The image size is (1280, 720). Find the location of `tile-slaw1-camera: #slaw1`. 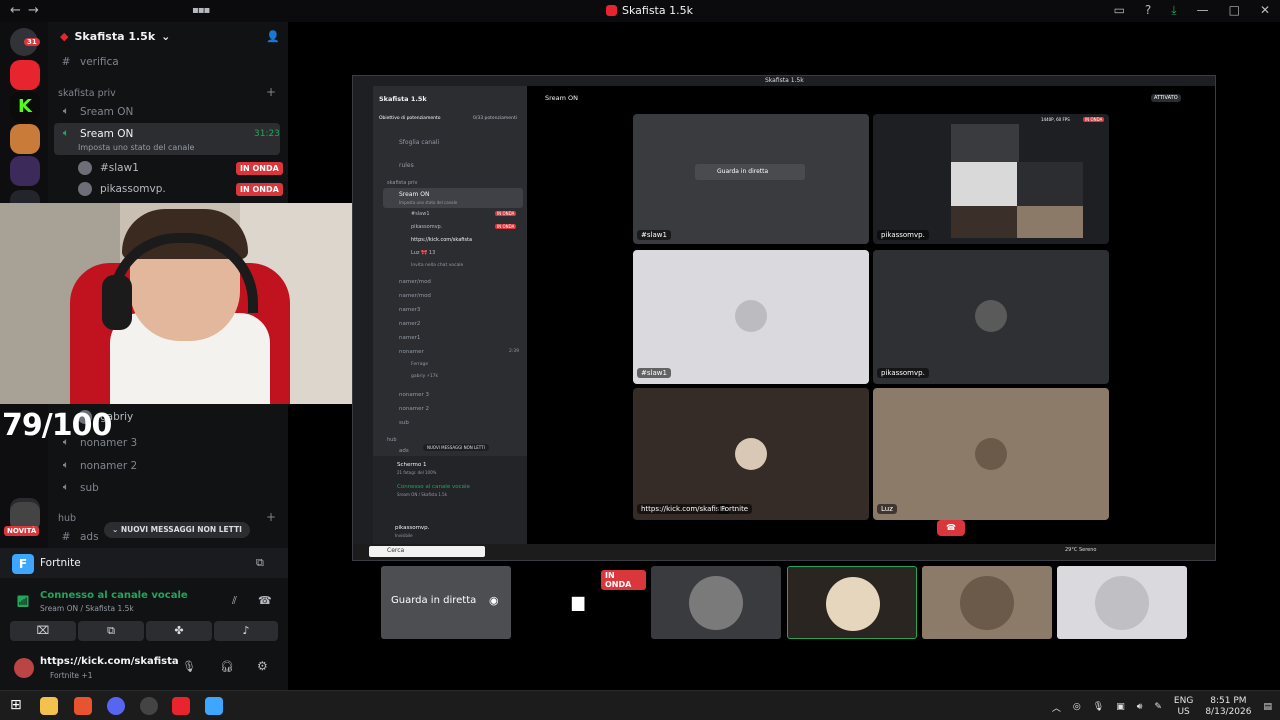

tile-slaw1-camera: #slaw1 is located at coordinates (751, 317).